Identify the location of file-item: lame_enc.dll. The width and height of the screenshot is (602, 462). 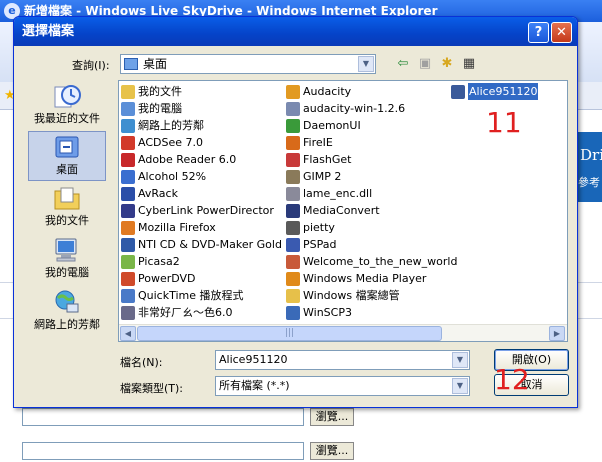
(366, 193).